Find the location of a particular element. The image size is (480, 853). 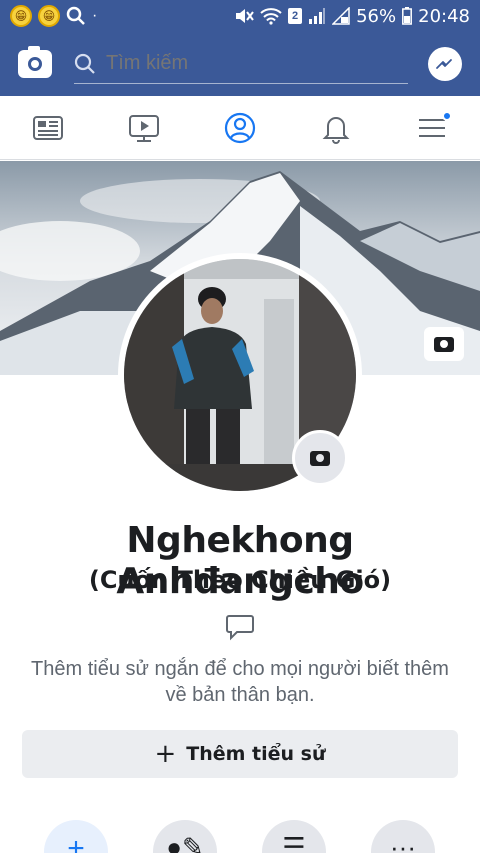

bell-icon is located at coordinates (336, 130).